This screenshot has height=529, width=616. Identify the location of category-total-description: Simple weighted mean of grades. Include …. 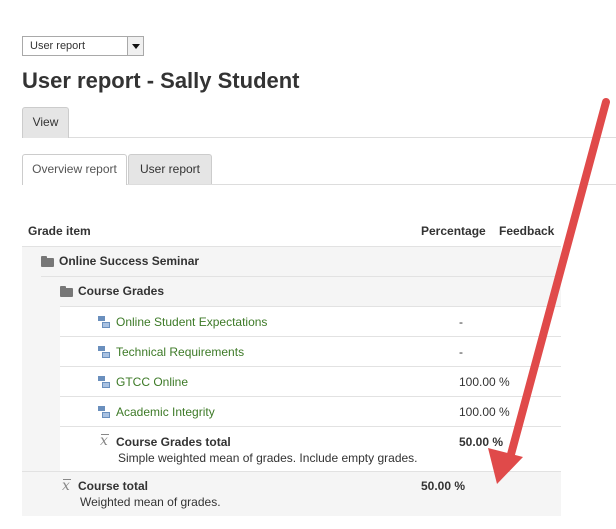
(268, 458).